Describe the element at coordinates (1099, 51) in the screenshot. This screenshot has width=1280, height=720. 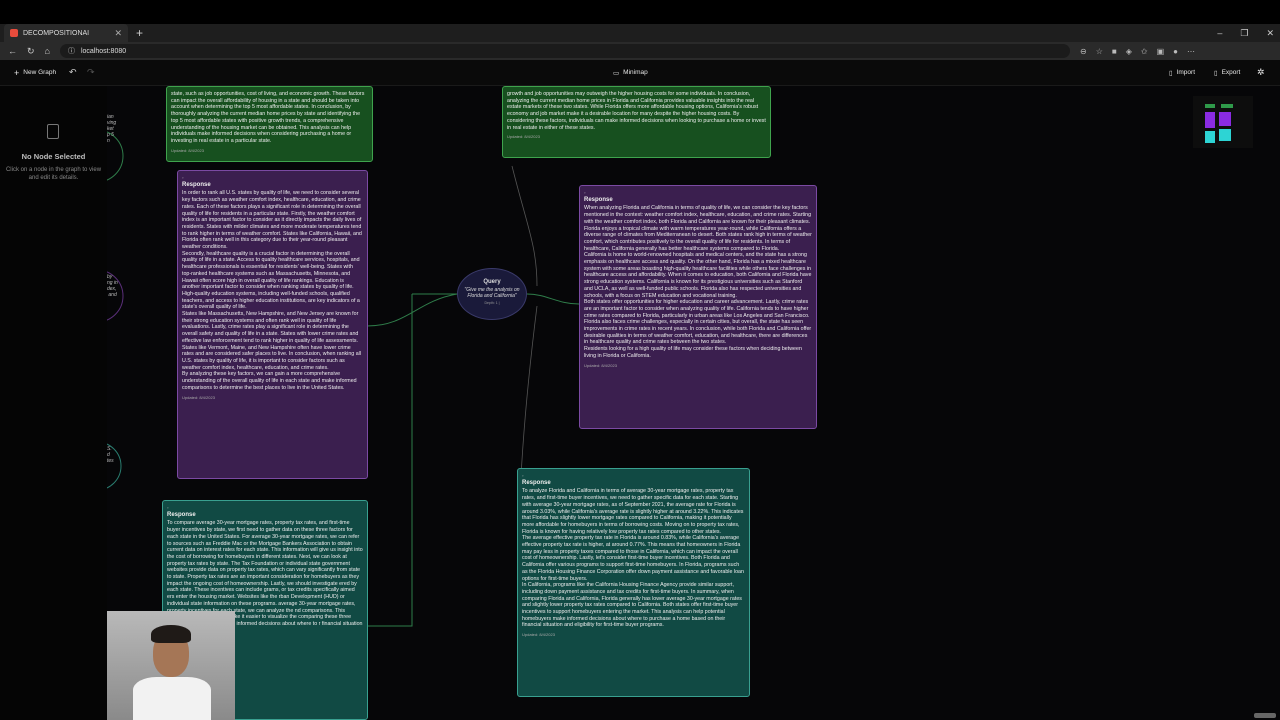
I see `bookmark-star-icon: ☆` at that location.